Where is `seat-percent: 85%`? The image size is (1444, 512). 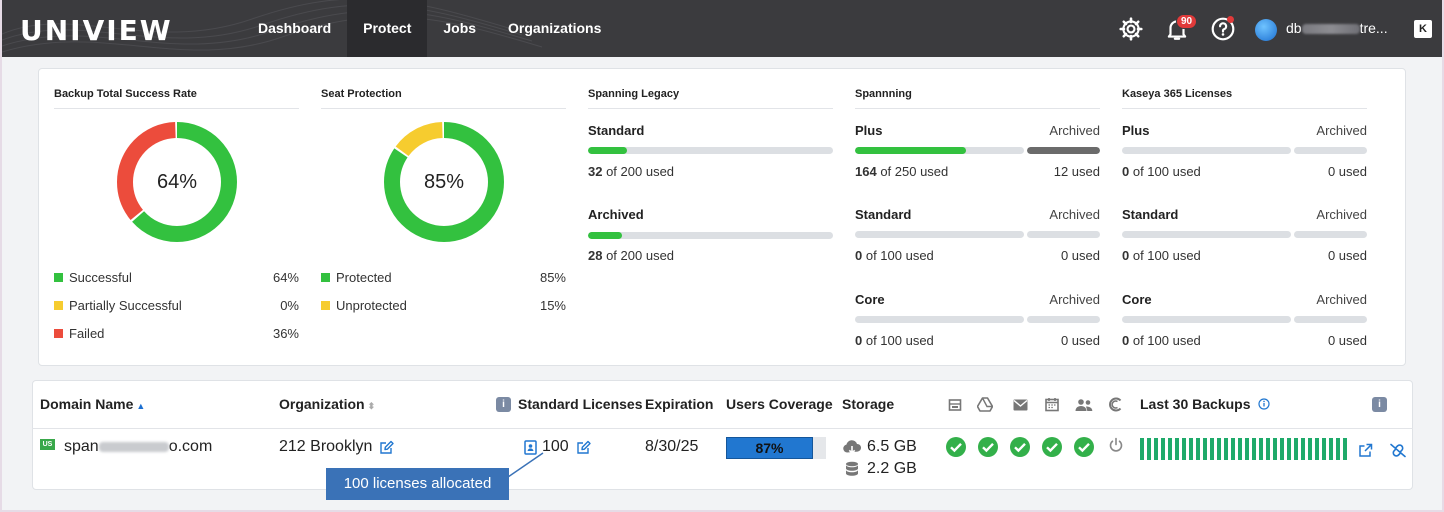 seat-percent: 85% is located at coordinates (444, 182).